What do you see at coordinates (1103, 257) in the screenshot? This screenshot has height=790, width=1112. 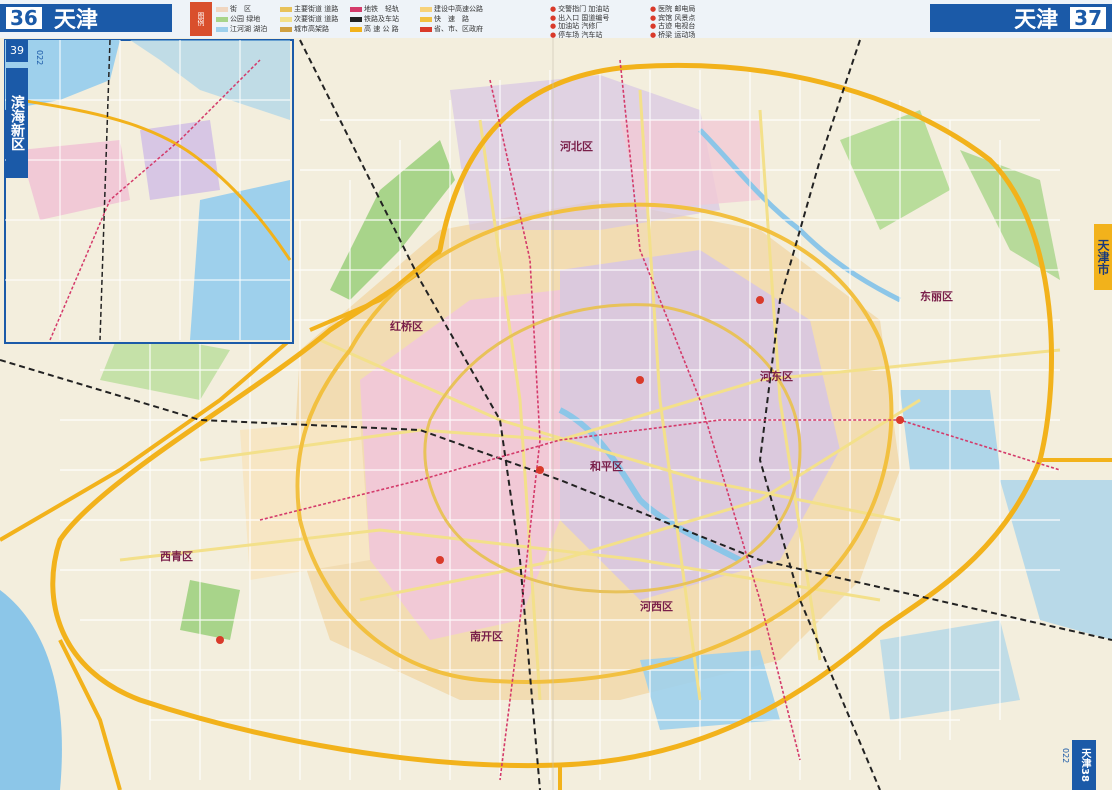 I see `side-tab-tianjin: 天津市` at bounding box center [1103, 257].